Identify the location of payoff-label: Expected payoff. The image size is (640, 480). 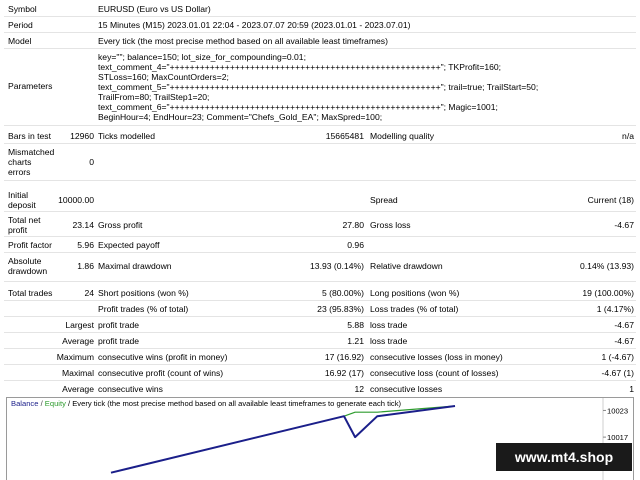
(129, 245).